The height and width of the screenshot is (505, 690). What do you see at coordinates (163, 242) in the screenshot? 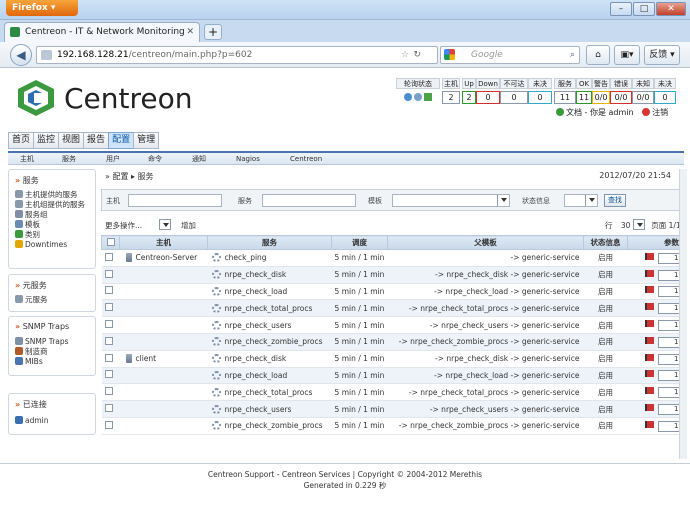
I see `column-header-host: 主机` at bounding box center [163, 242].